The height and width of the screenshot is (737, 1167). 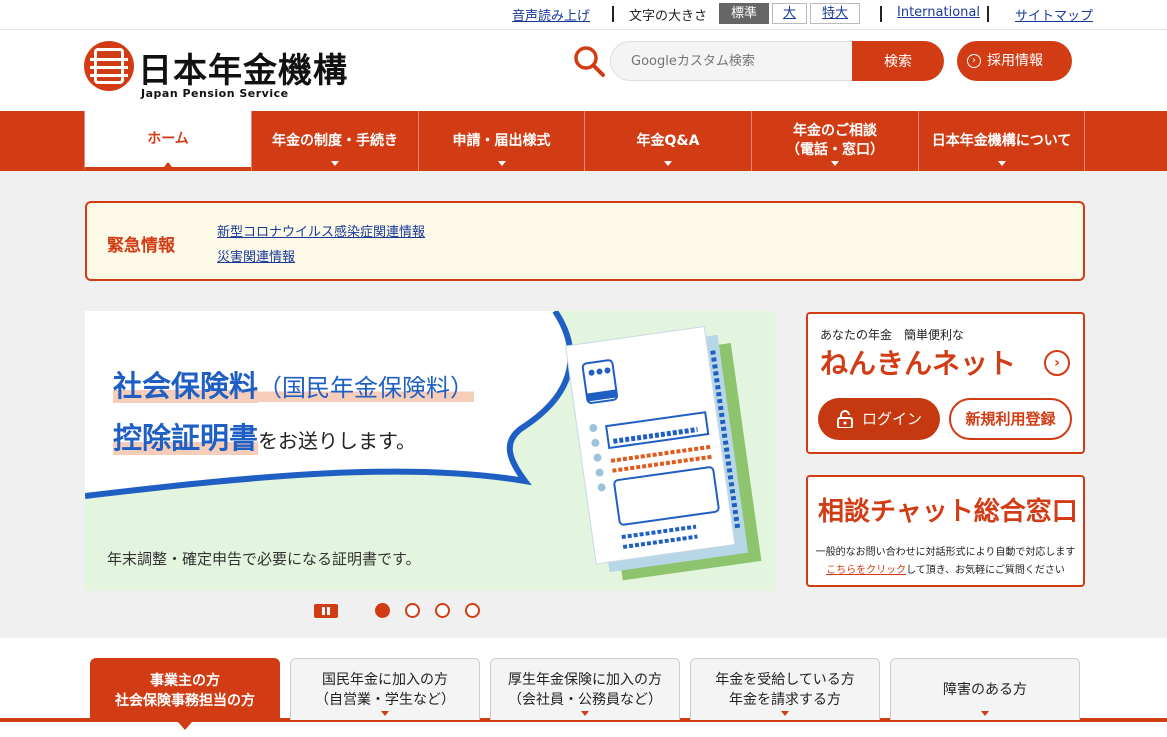 What do you see at coordinates (735, 61) in the screenshot?
I see `search-input` at bounding box center [735, 61].